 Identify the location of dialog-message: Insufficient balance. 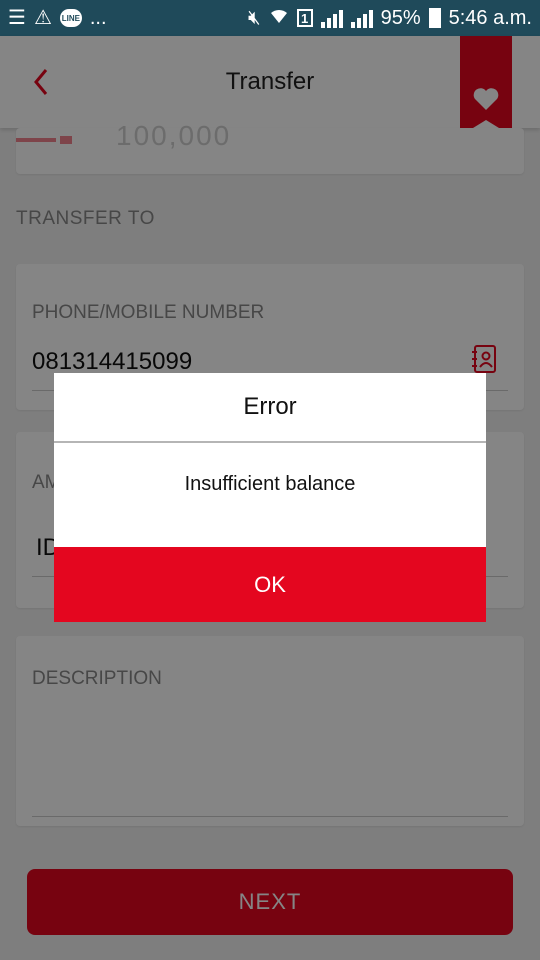
(270, 484).